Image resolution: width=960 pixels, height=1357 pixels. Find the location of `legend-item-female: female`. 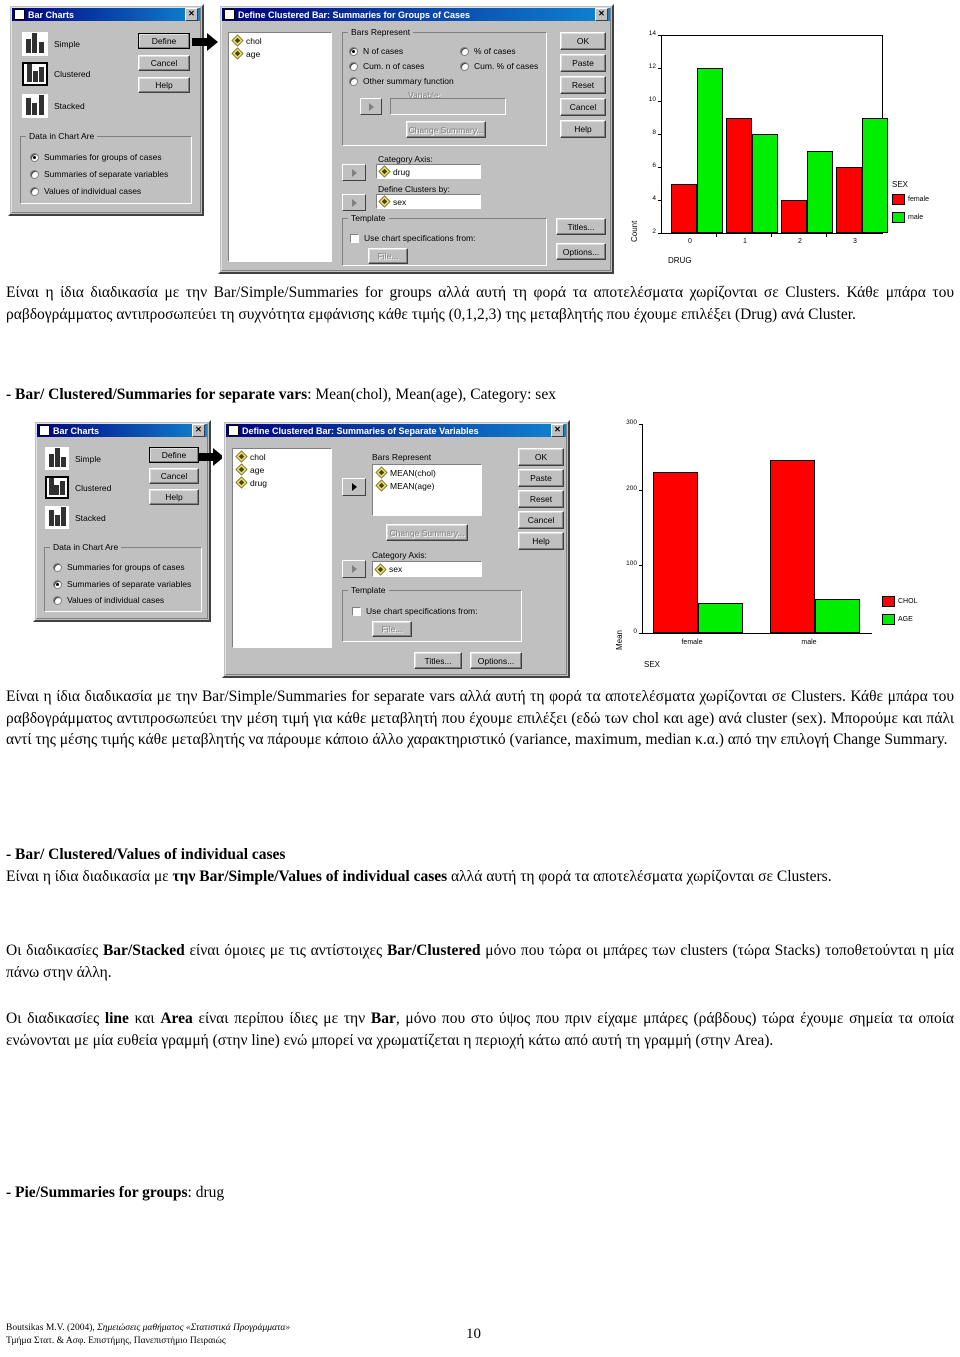

legend-item-female: female is located at coordinates (910, 199).